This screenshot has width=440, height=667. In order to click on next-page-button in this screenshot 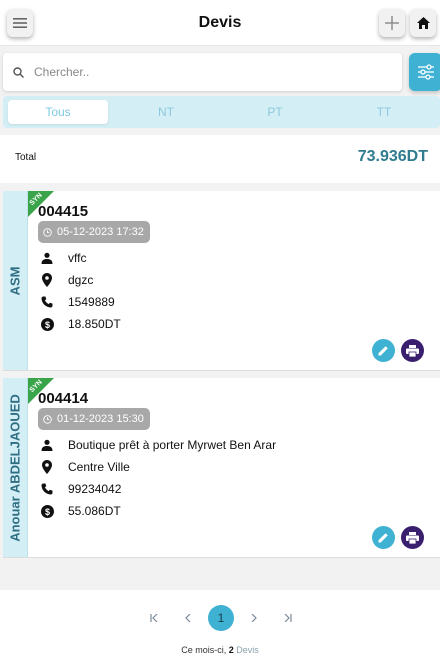, I will do `click(254, 618)`.